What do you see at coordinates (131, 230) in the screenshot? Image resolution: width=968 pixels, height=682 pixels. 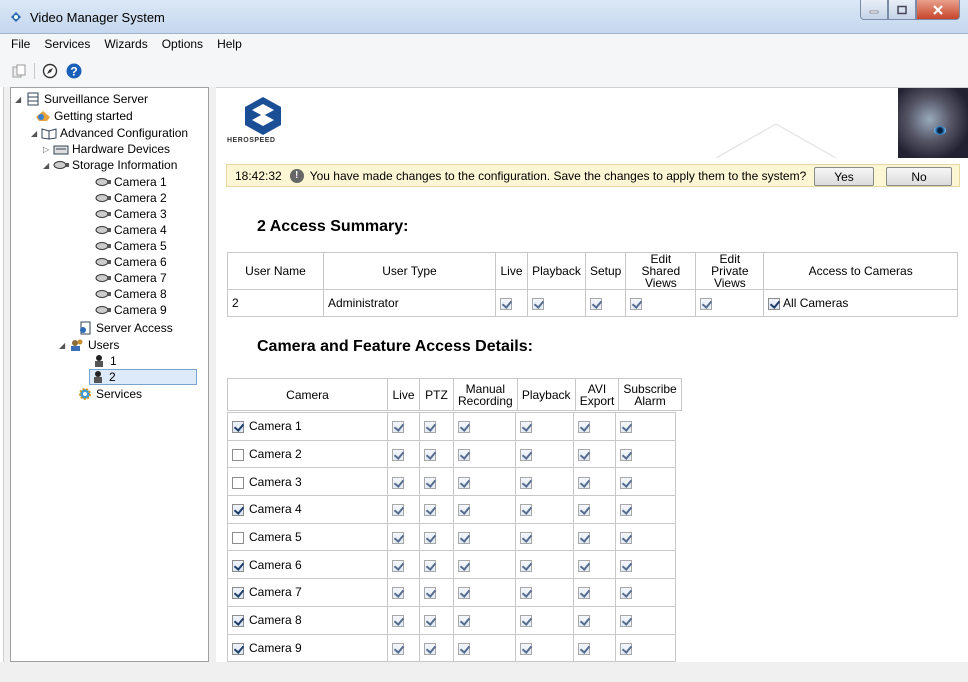 I see `tree-item-camera: Camera 4` at bounding box center [131, 230].